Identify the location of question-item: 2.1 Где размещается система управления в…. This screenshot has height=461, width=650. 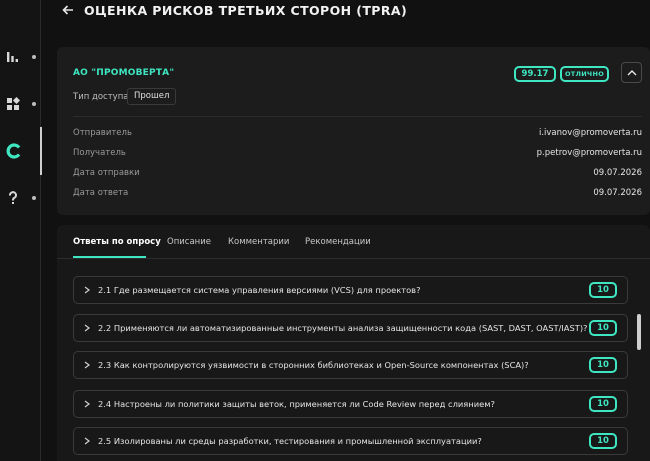
(350, 290).